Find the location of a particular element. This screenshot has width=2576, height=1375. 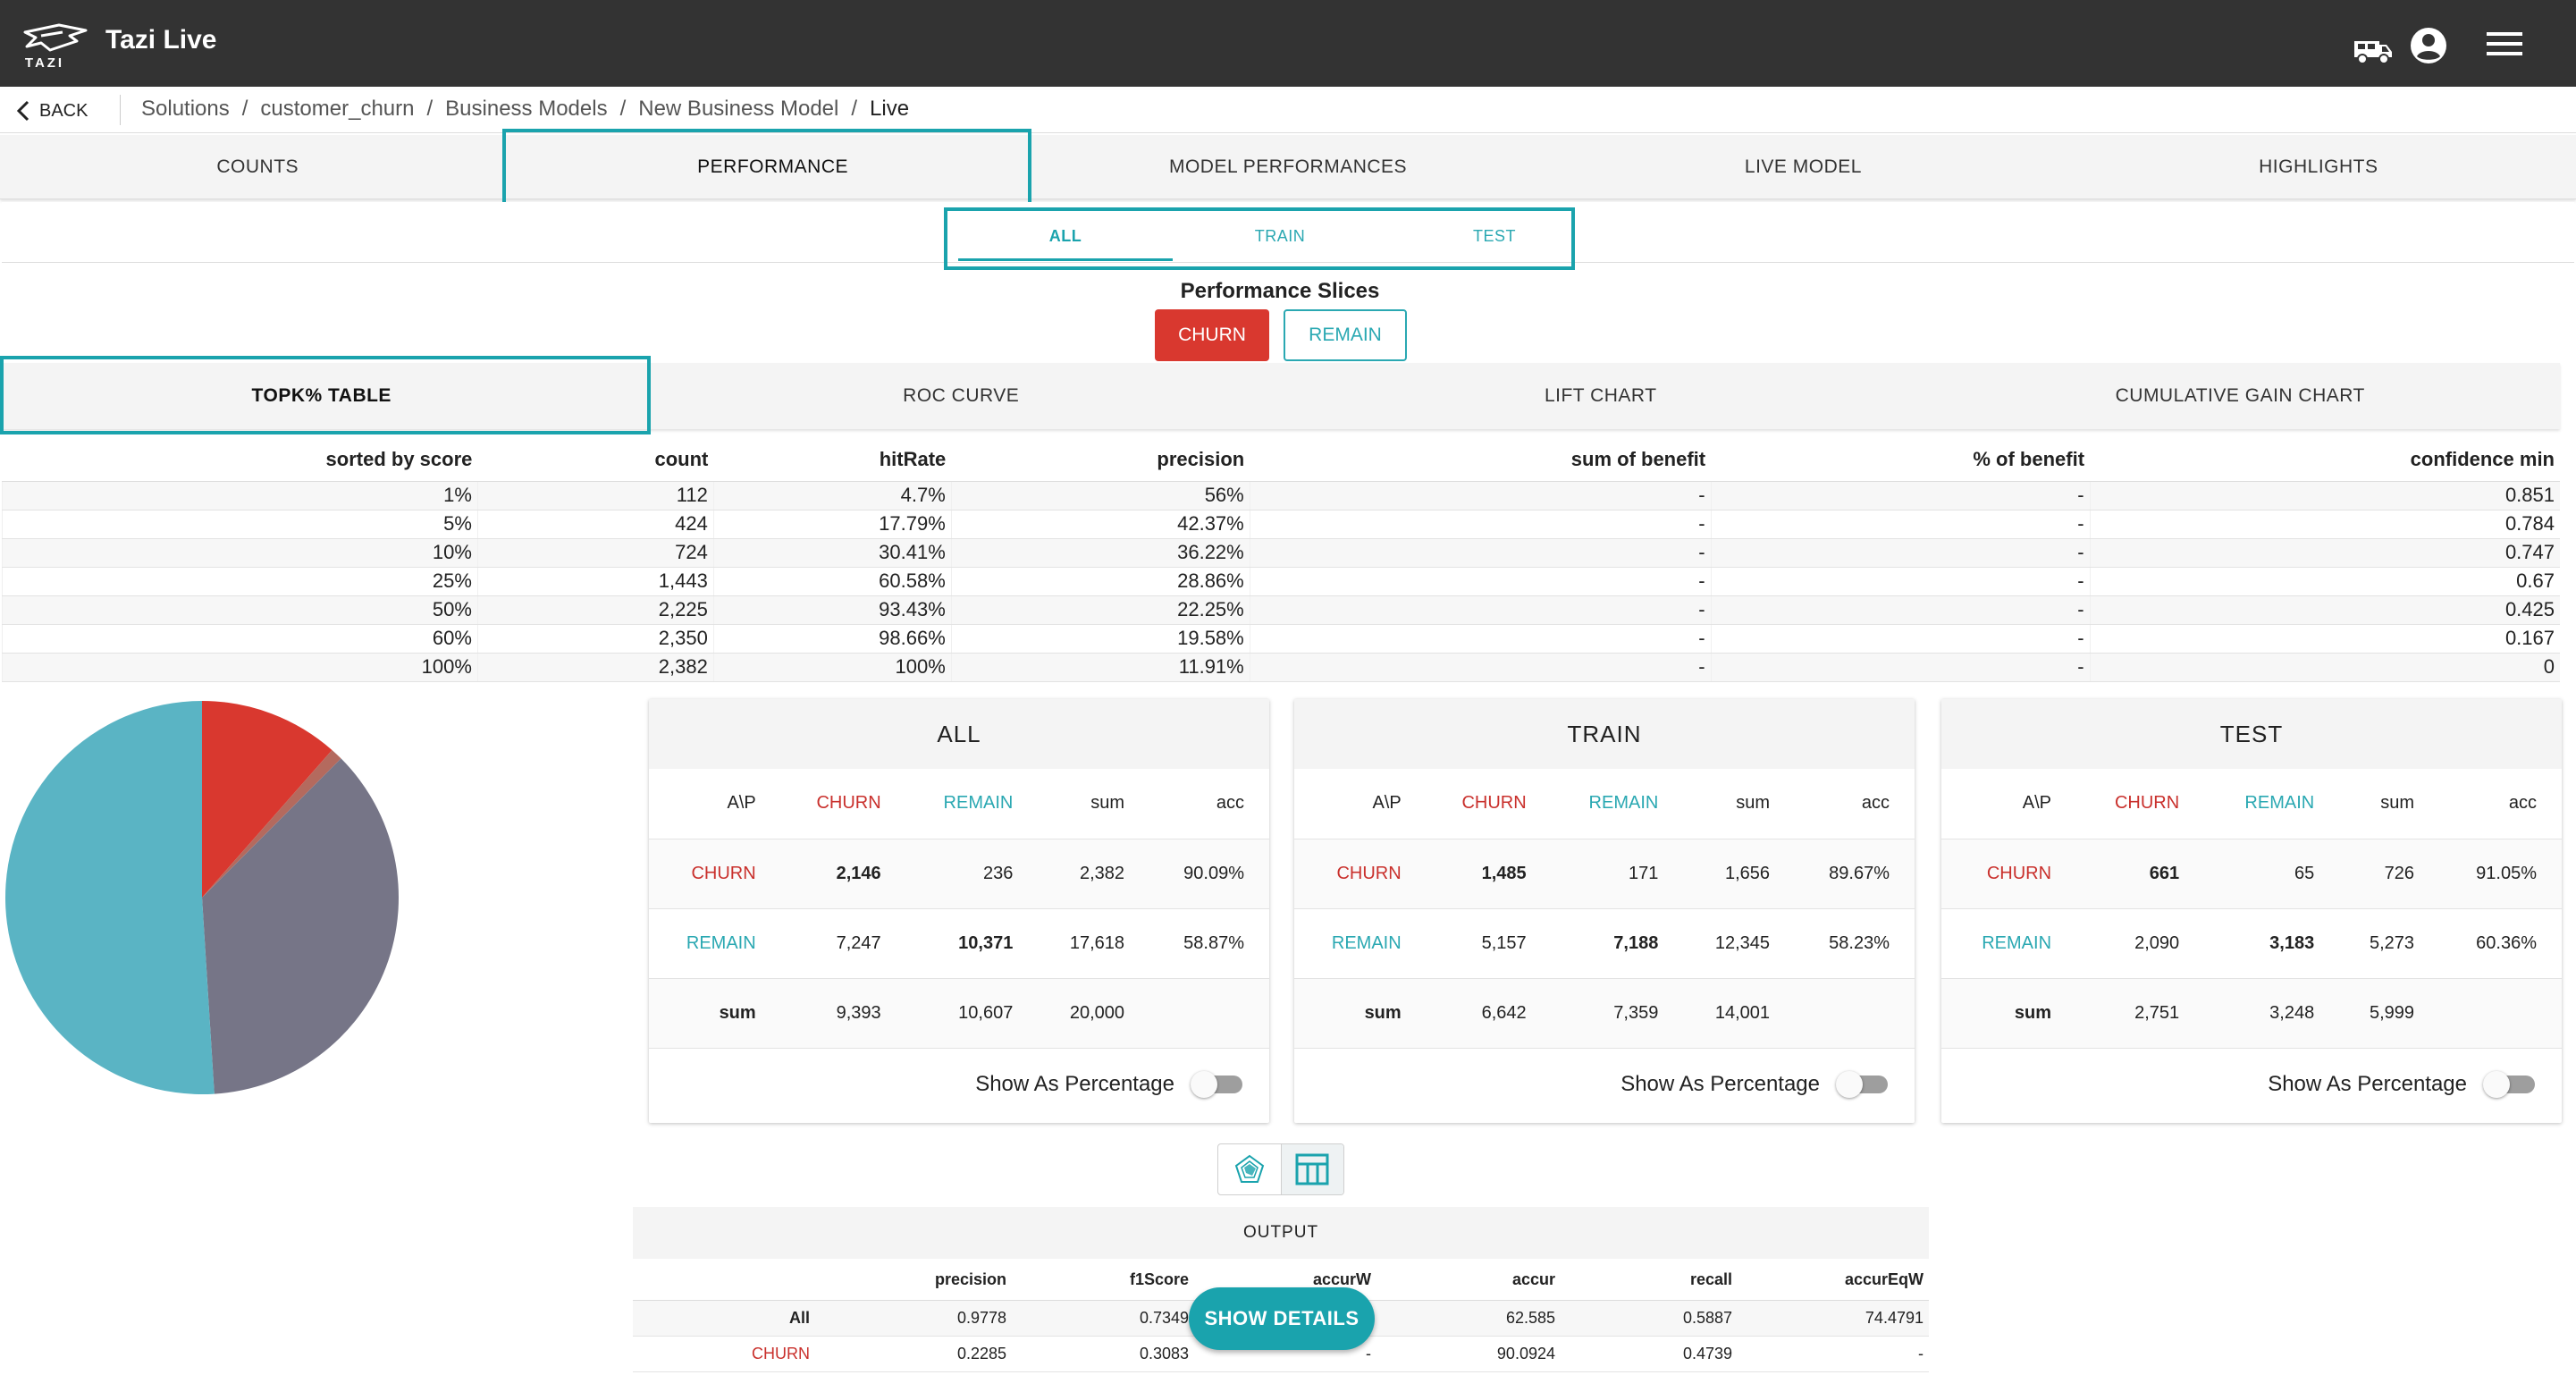

row-label: REMAIN is located at coordinates (715, 943).